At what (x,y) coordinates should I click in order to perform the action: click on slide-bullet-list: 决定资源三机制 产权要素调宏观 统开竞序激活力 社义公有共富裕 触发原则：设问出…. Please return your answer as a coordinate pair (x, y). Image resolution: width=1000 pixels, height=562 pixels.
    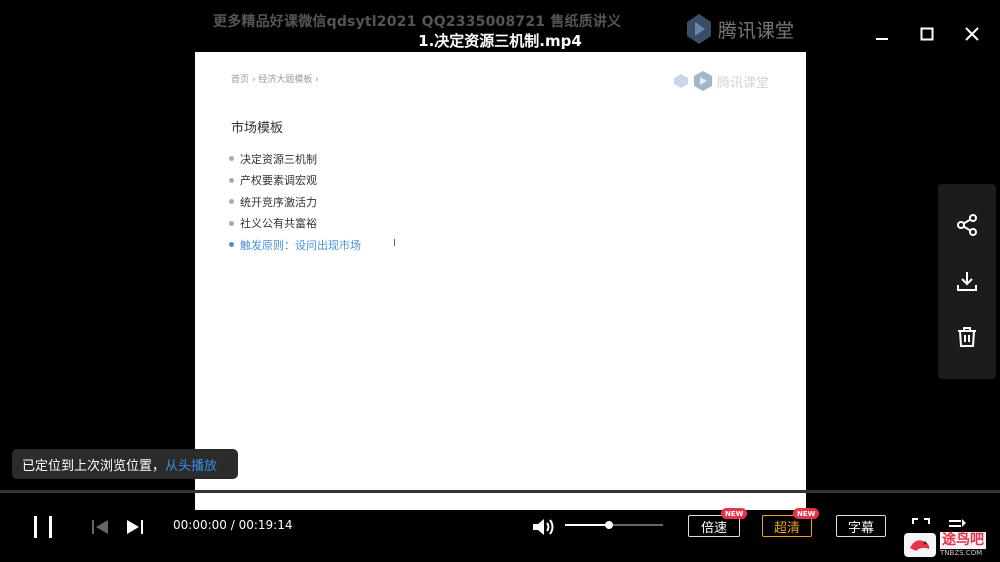
    Looking at the image, I should click on (295, 202).